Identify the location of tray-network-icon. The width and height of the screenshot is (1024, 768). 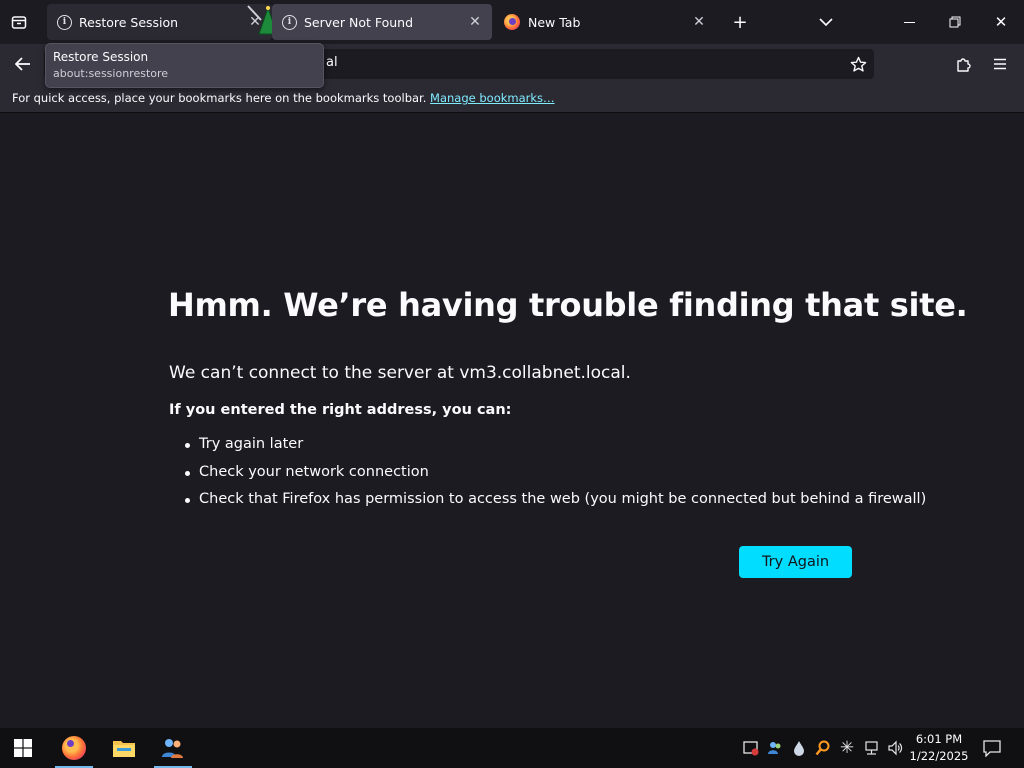
(871, 748).